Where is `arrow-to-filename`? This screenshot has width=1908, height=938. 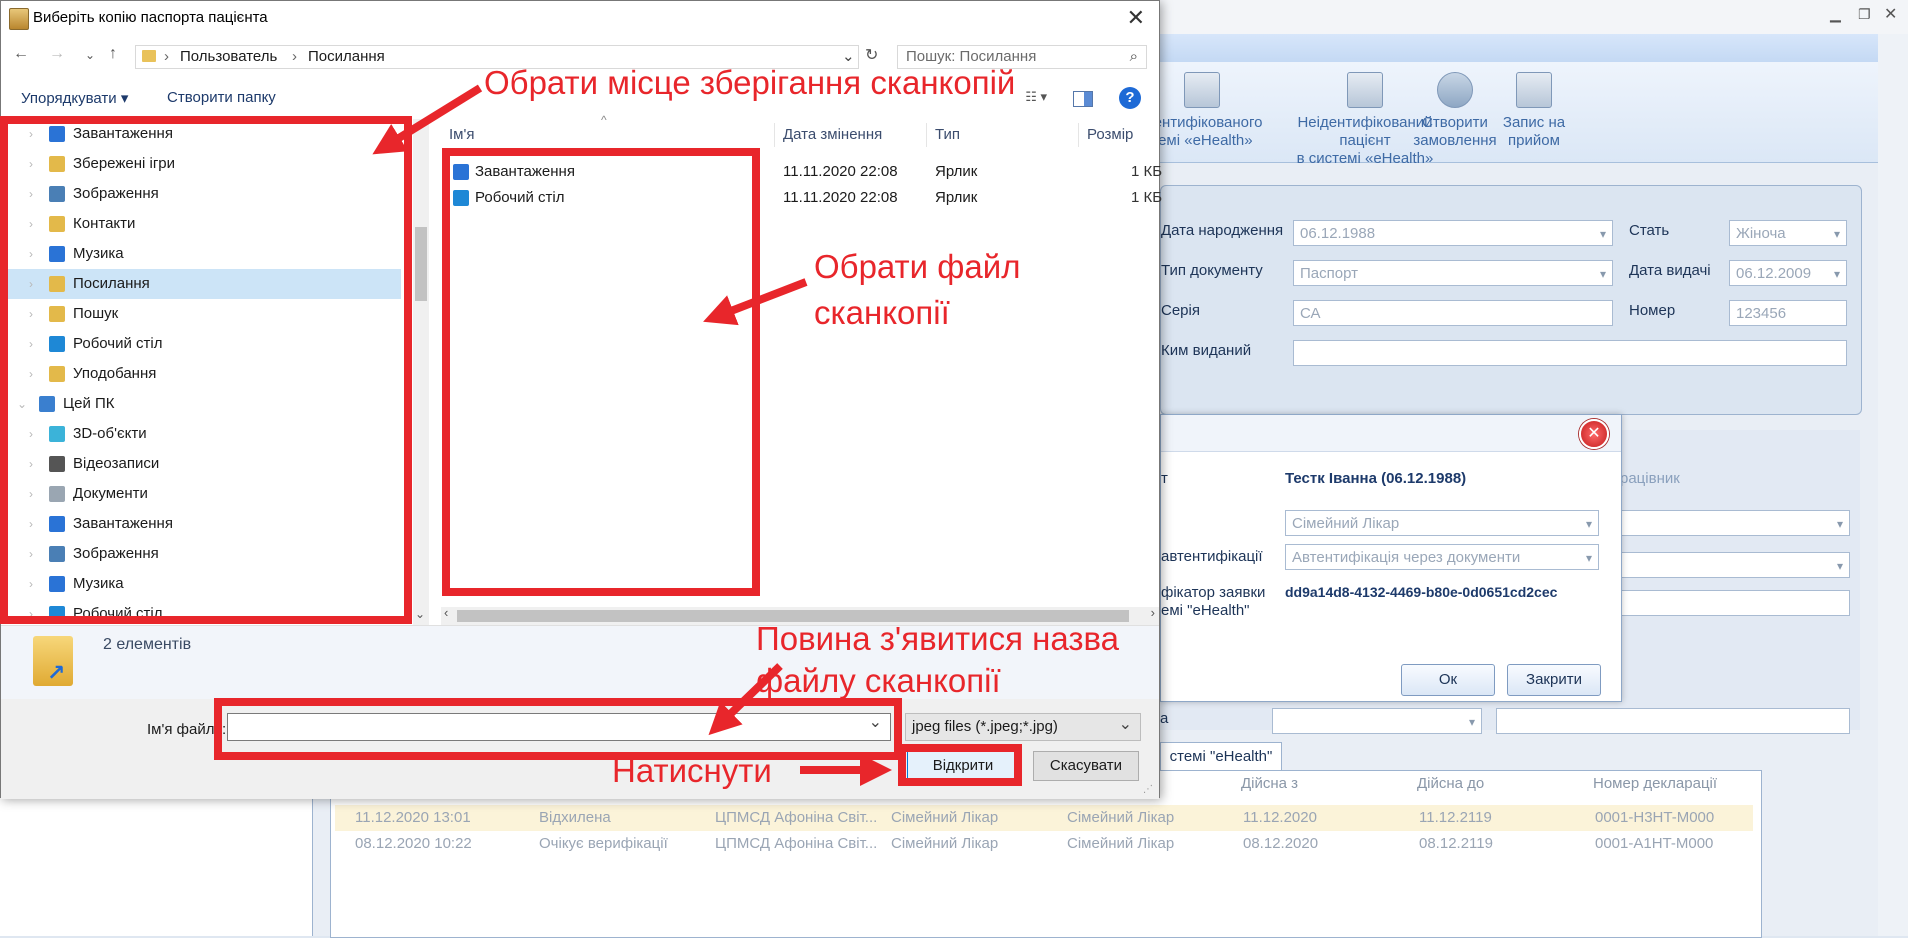
arrow-to-filename is located at coordinates (745, 699).